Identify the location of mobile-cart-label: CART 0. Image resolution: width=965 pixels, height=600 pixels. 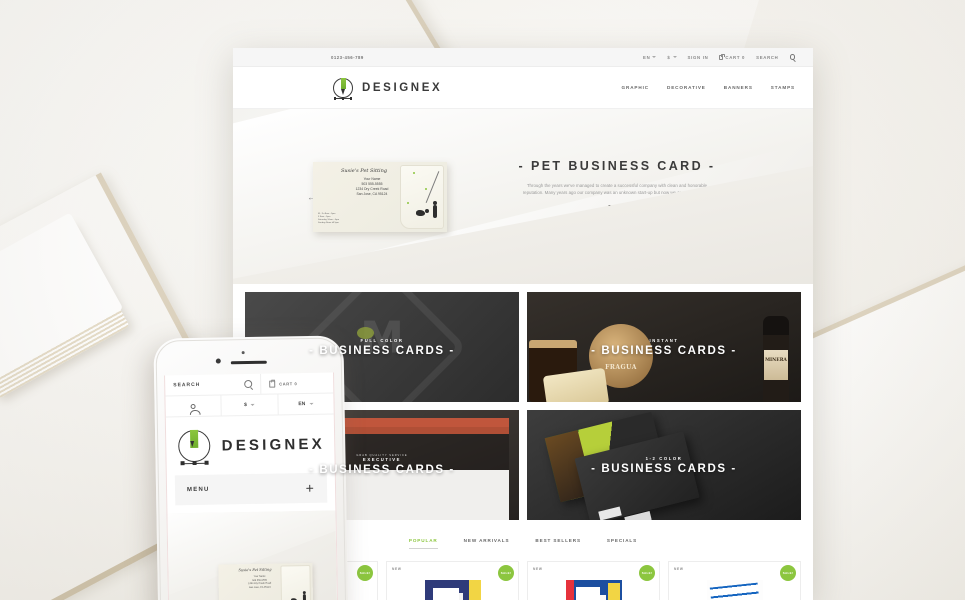
(288, 383).